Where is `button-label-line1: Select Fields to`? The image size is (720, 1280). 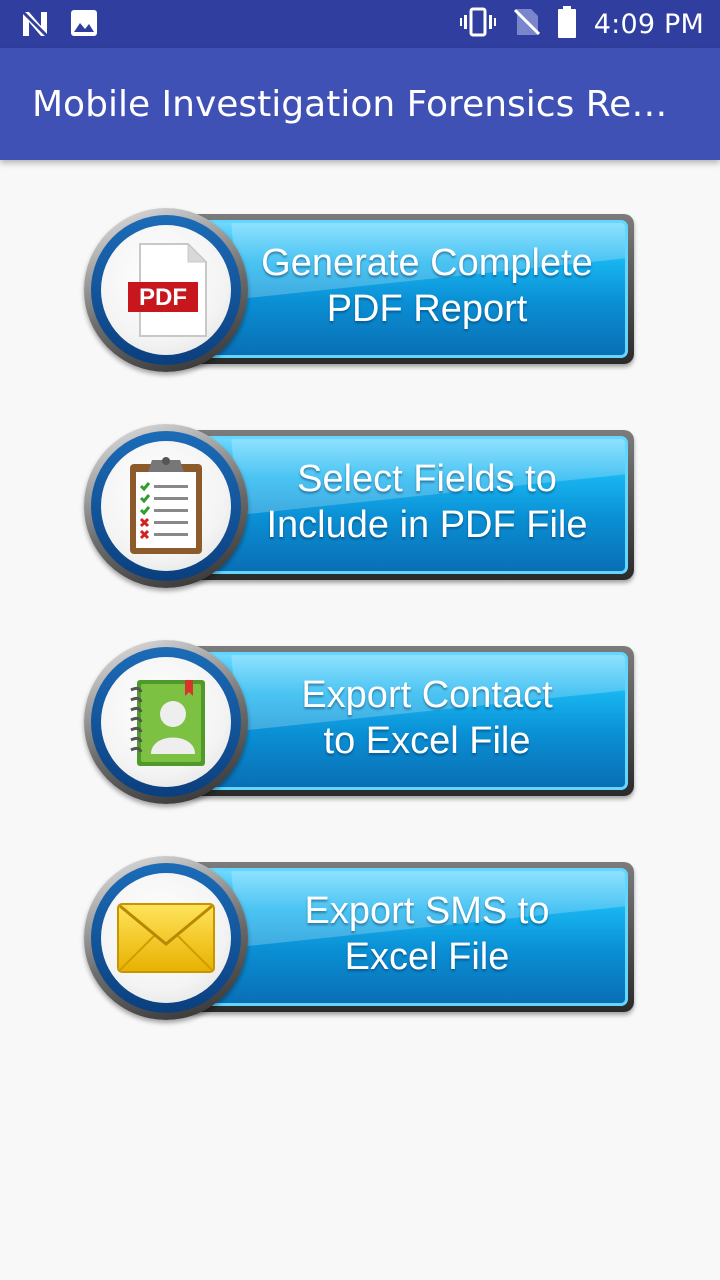 button-label-line1: Select Fields to is located at coordinates (427, 479).